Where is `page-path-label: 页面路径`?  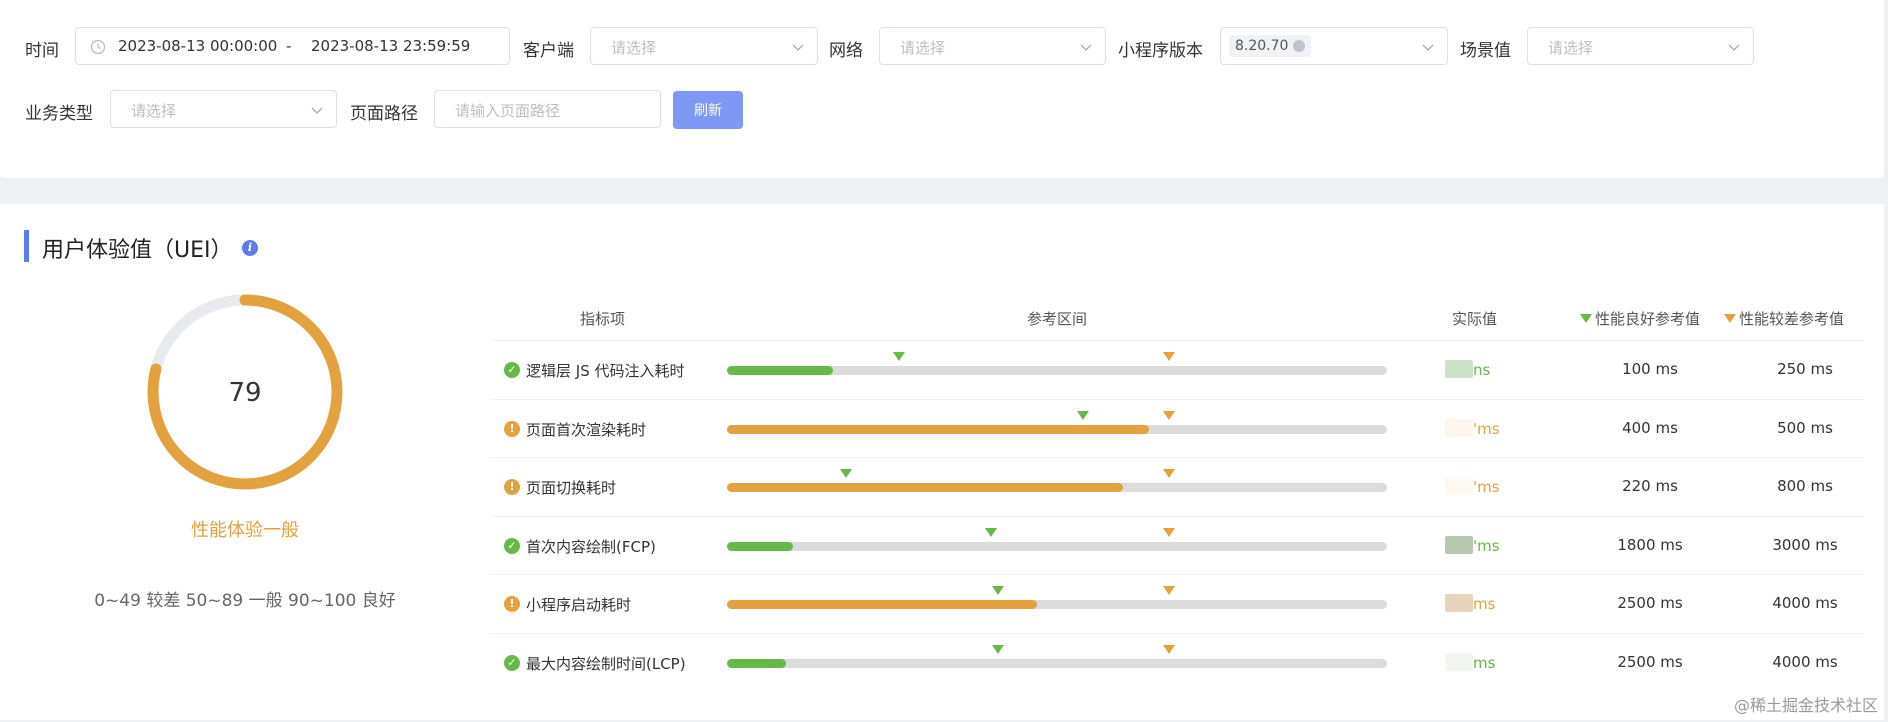 page-path-label: 页面路径 is located at coordinates (384, 114).